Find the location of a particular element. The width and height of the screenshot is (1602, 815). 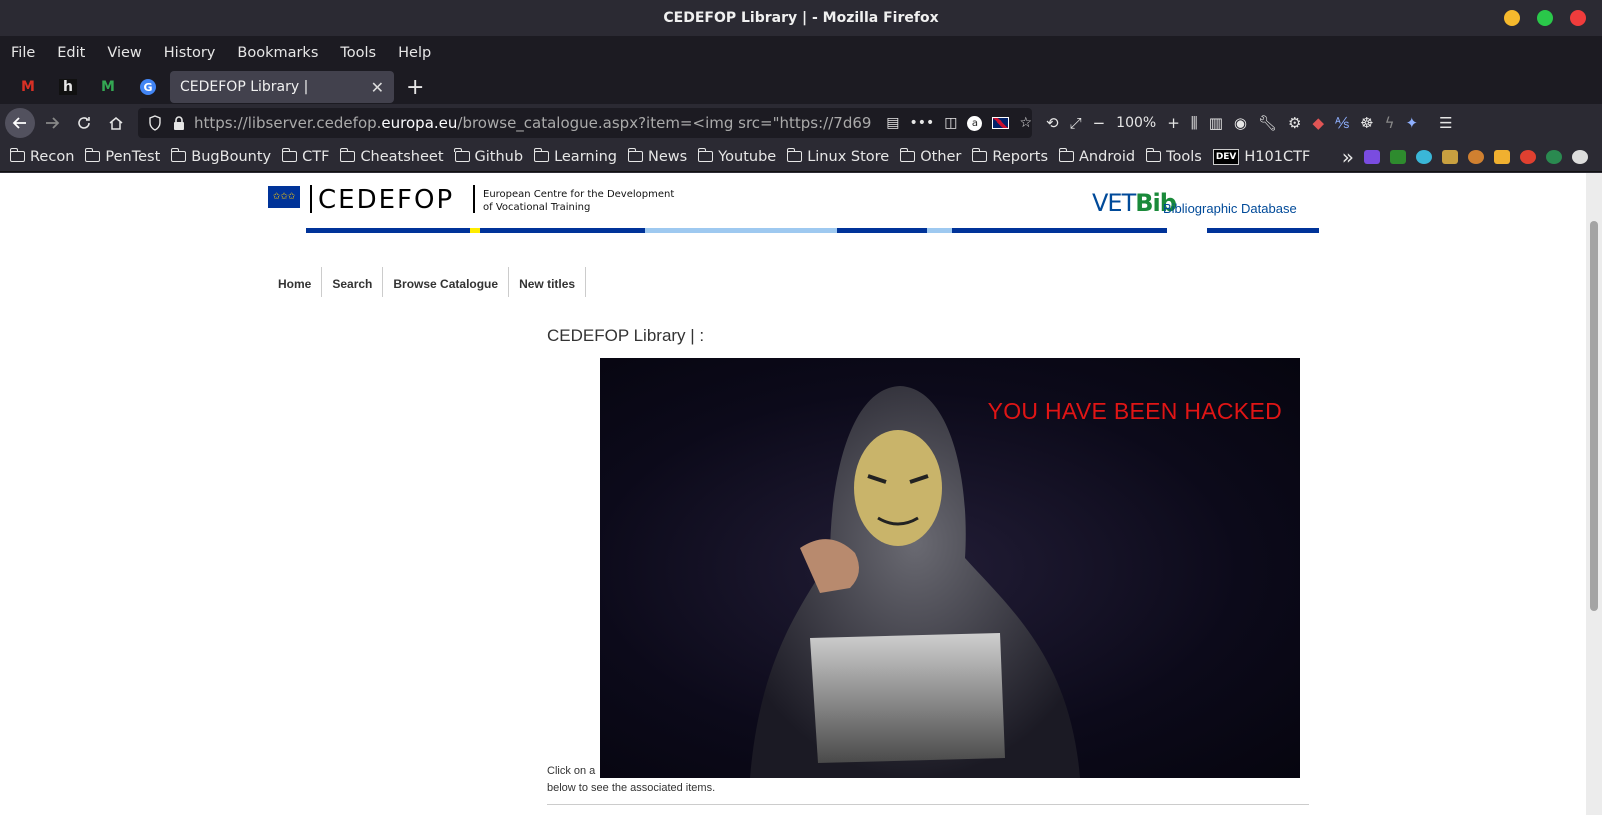

home-button is located at coordinates (116, 123).